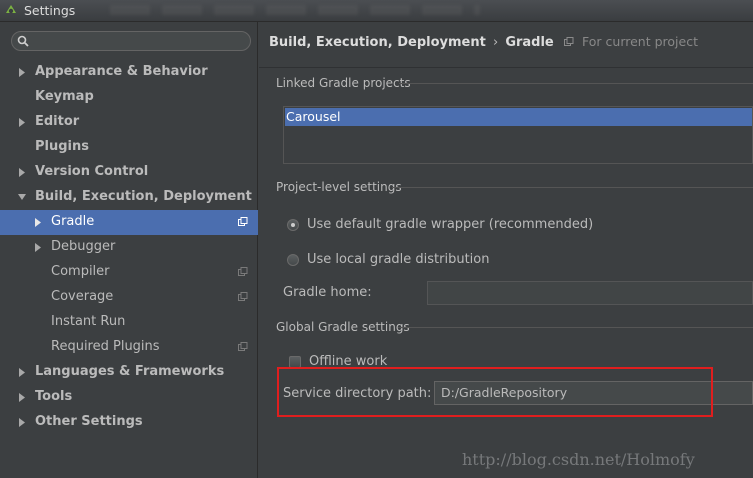  What do you see at coordinates (450, 224) in the screenshot?
I see `gradle-wrapper-label: Use default gradle wrapper (recommended)` at bounding box center [450, 224].